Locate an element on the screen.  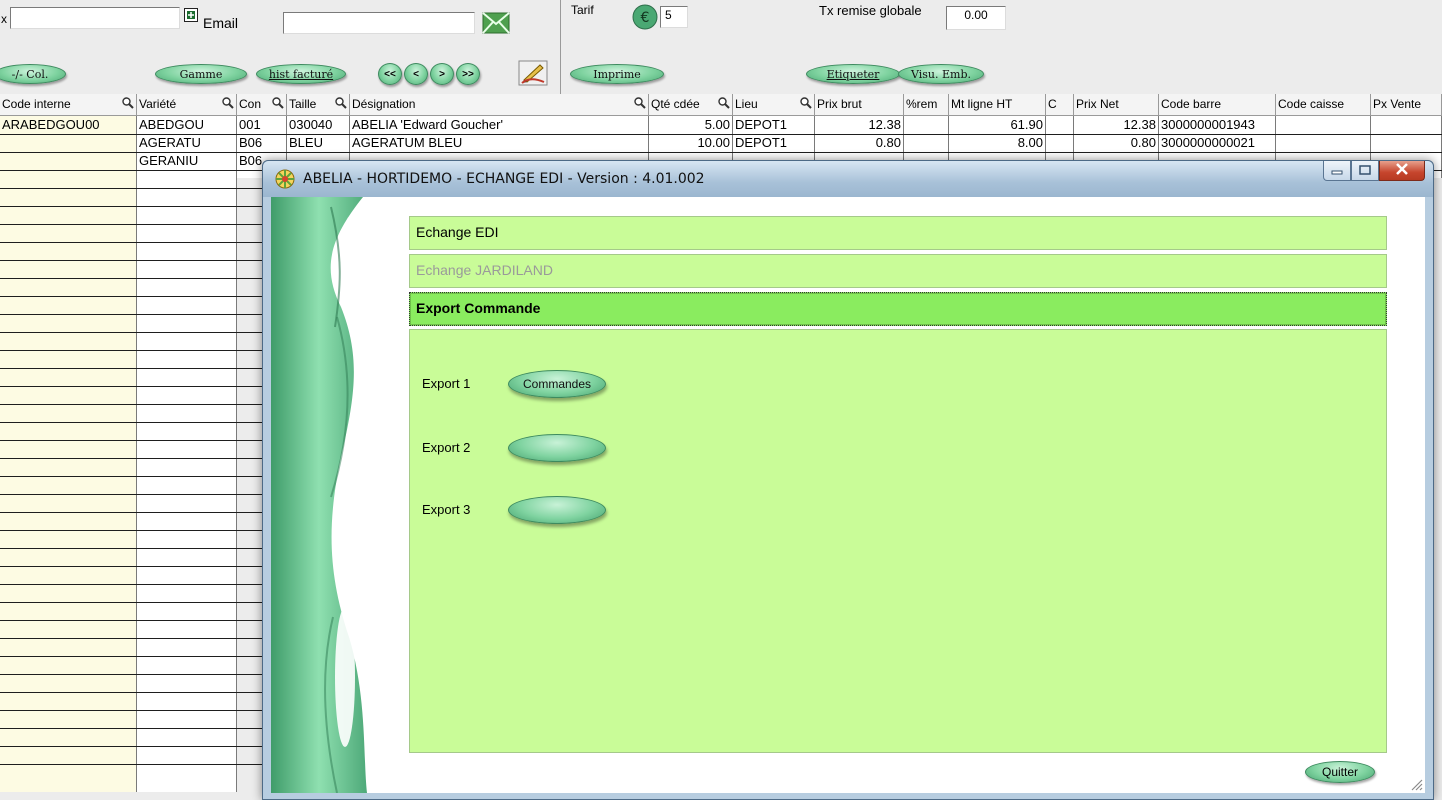
table-cell: 3000000000021 is located at coordinates (1217, 142).